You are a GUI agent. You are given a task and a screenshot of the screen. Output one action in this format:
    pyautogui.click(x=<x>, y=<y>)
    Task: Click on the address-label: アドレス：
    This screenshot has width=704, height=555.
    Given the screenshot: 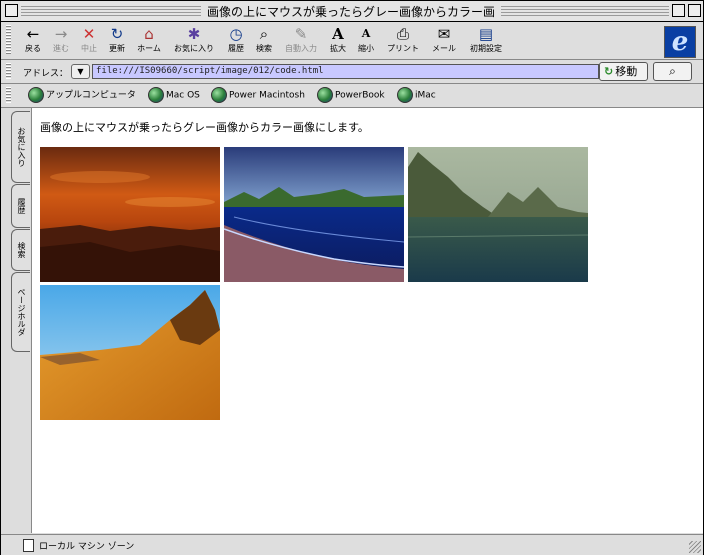 What is the action you would take?
    pyautogui.click(x=46, y=74)
    